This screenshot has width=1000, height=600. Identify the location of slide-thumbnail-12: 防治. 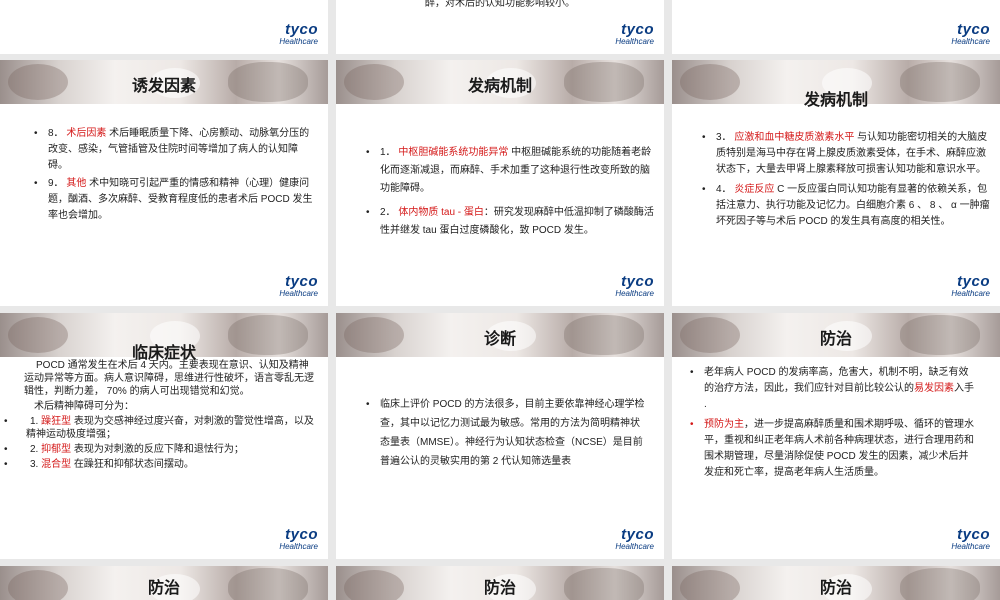
(836, 583).